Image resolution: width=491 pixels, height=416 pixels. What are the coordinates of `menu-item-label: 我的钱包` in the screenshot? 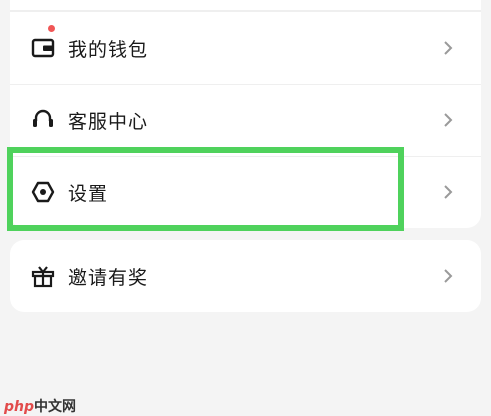 It's located at (108, 49).